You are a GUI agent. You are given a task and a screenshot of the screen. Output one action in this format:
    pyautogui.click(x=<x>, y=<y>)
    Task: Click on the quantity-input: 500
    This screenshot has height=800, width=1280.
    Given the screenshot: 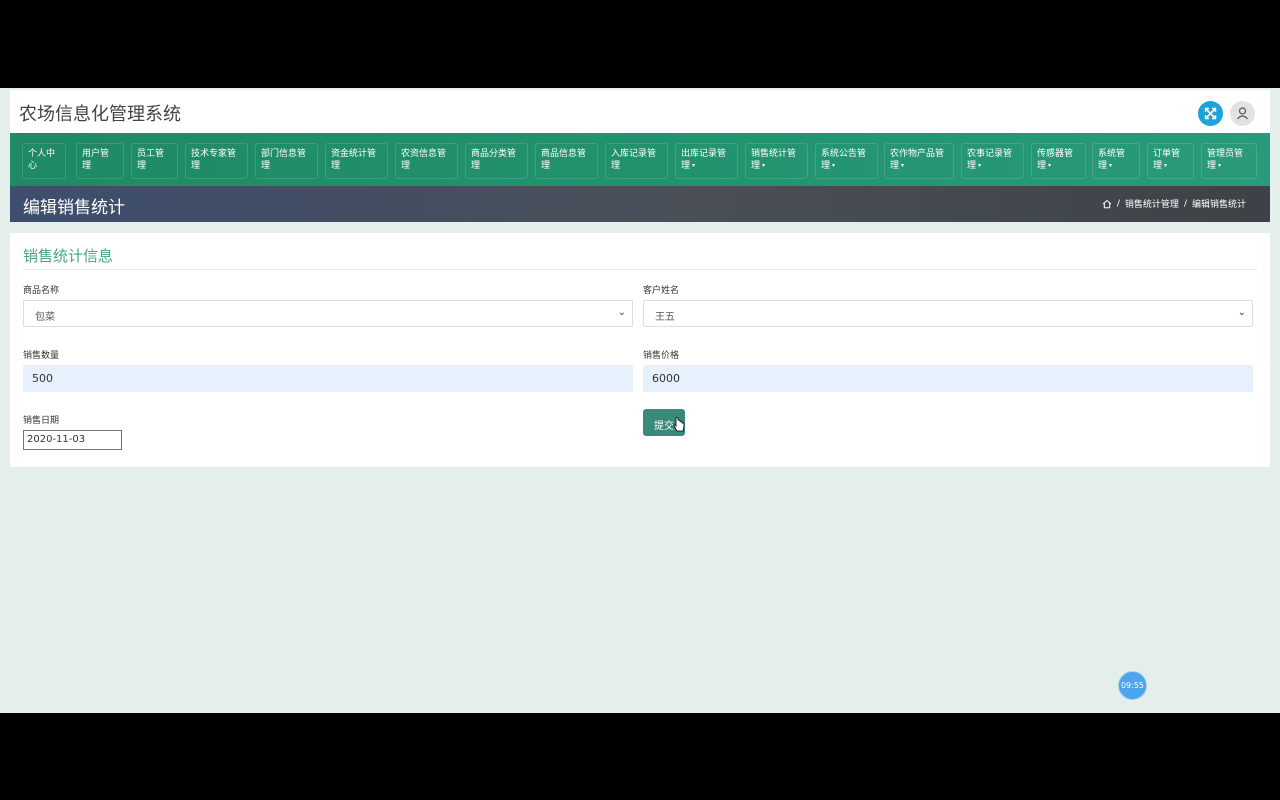 What is the action you would take?
    pyautogui.click(x=328, y=378)
    